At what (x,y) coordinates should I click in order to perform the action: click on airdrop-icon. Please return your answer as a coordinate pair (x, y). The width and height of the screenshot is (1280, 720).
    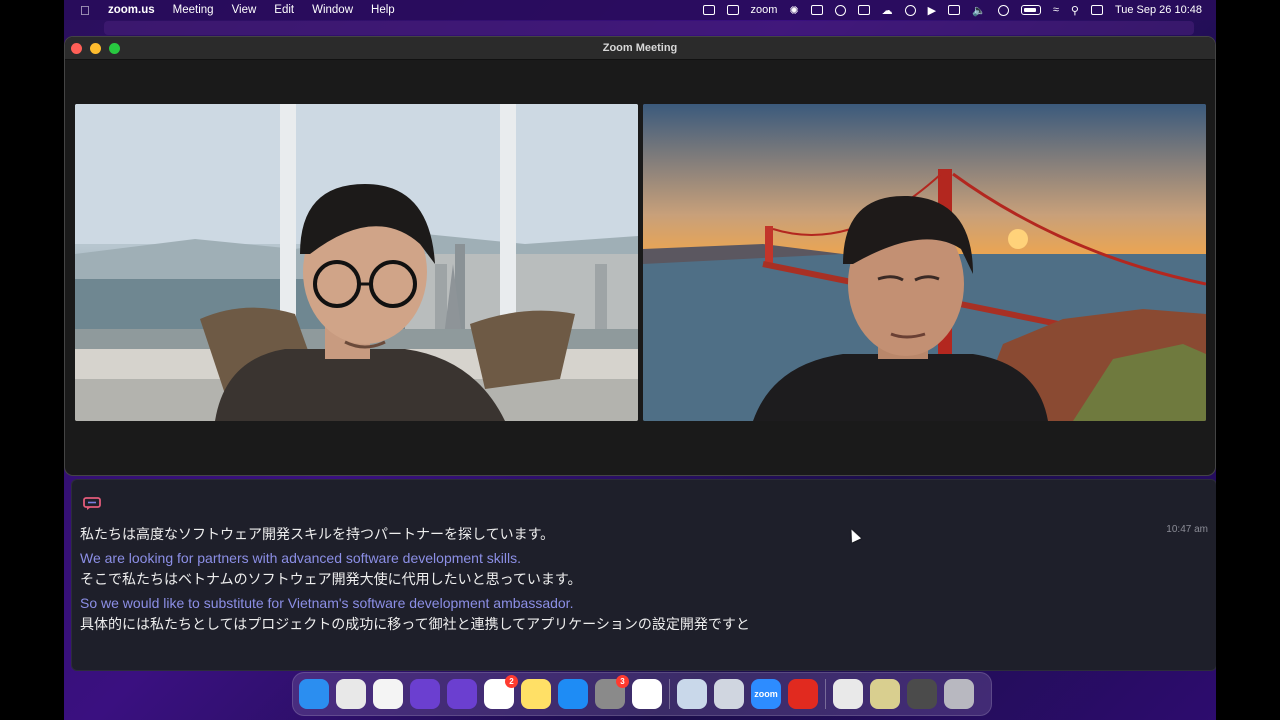
    Looking at the image, I should click on (910, 10).